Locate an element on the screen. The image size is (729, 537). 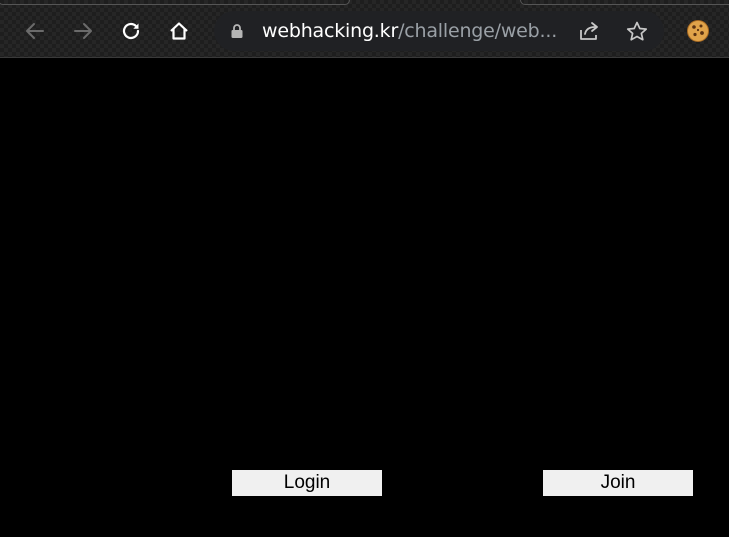
url-host: webhacking.kr is located at coordinates (330, 31).